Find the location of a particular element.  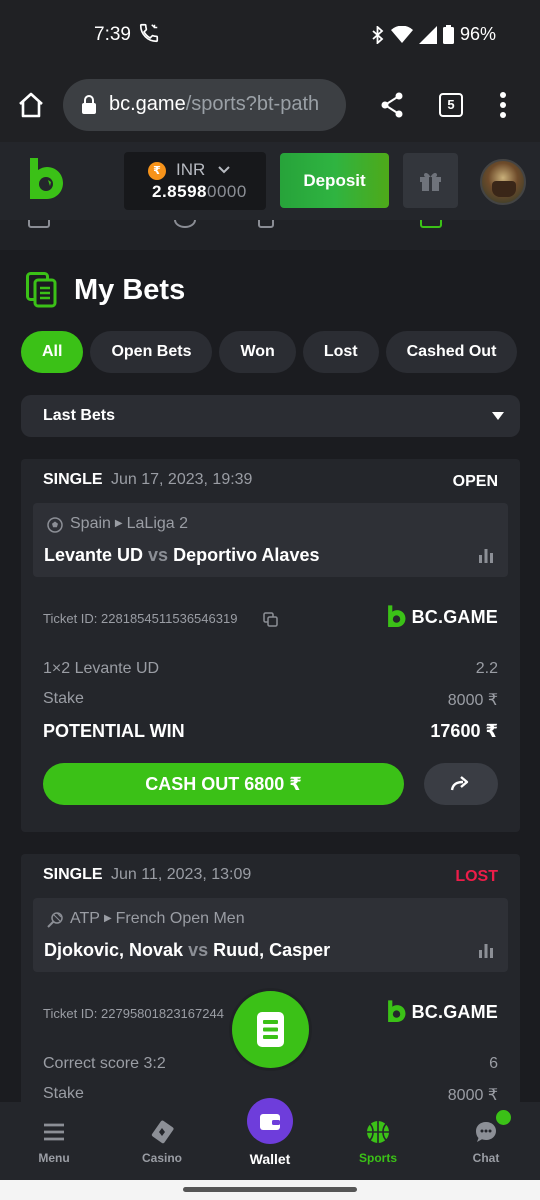

url-text: bc.game/sports?bt-path is located at coordinates (214, 104).